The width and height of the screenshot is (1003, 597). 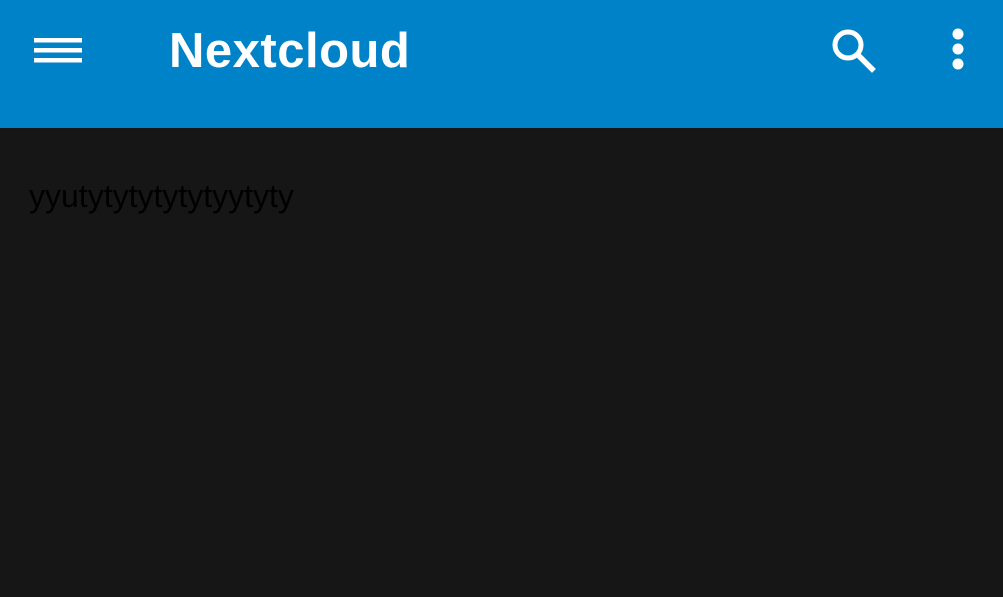 What do you see at coordinates (161, 196) in the screenshot?
I see `note-text: yyutytytytytytyytyty` at bounding box center [161, 196].